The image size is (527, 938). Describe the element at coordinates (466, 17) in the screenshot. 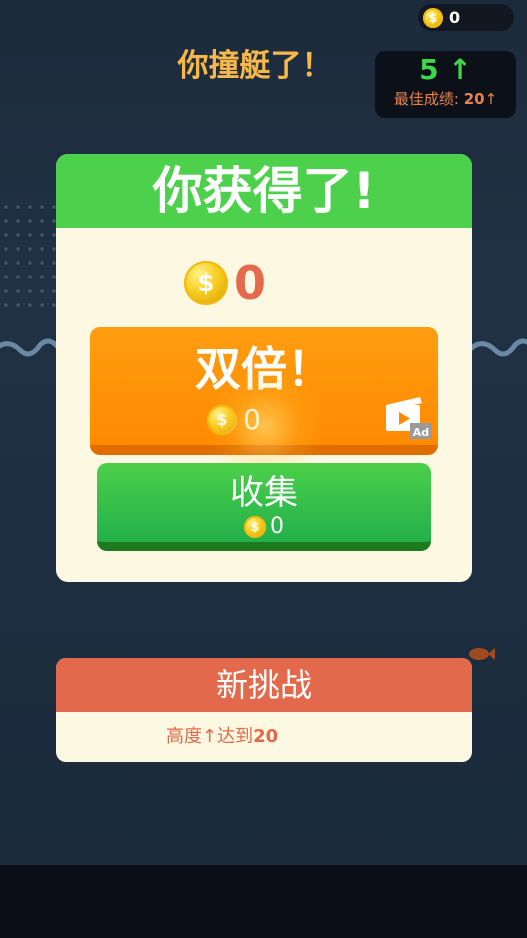

I see `coin-counter: $ 0` at that location.